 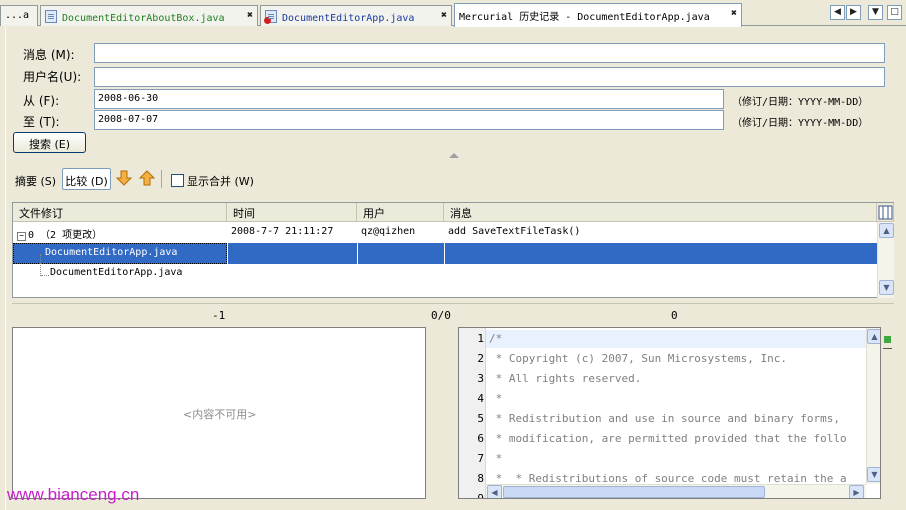 I want to click on line-number: 1, so click(x=480, y=338).